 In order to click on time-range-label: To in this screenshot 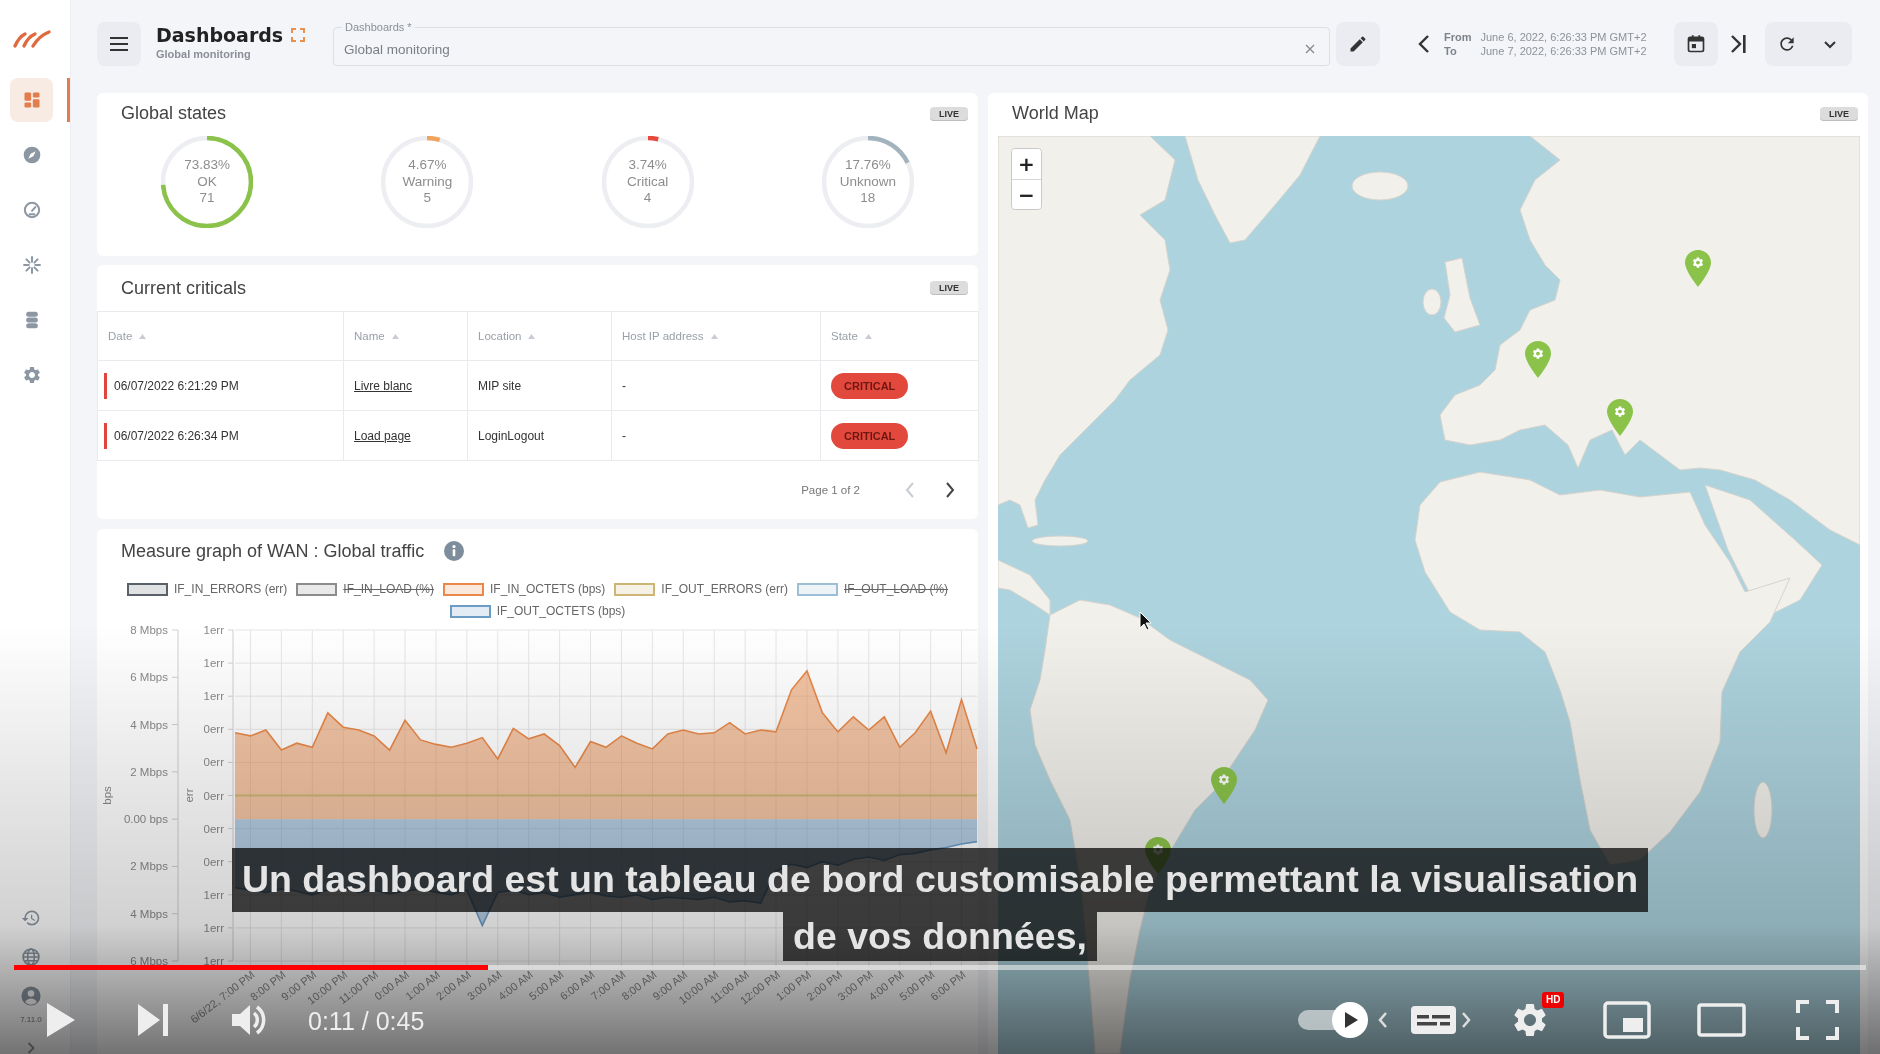, I will do `click(1451, 51)`.